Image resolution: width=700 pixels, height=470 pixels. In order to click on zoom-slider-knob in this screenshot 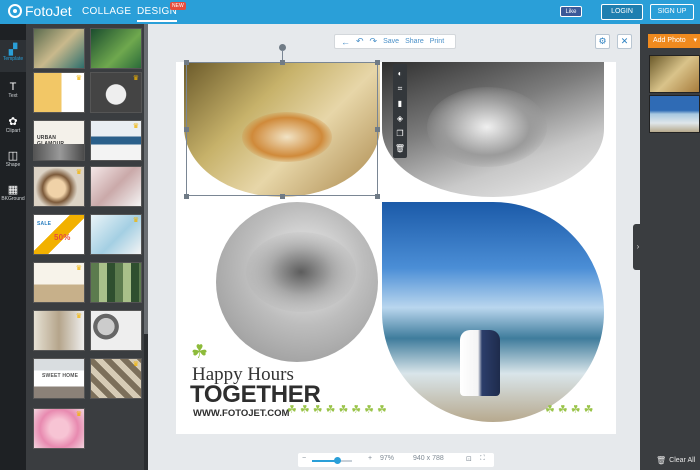, I will do `click(337, 460)`.